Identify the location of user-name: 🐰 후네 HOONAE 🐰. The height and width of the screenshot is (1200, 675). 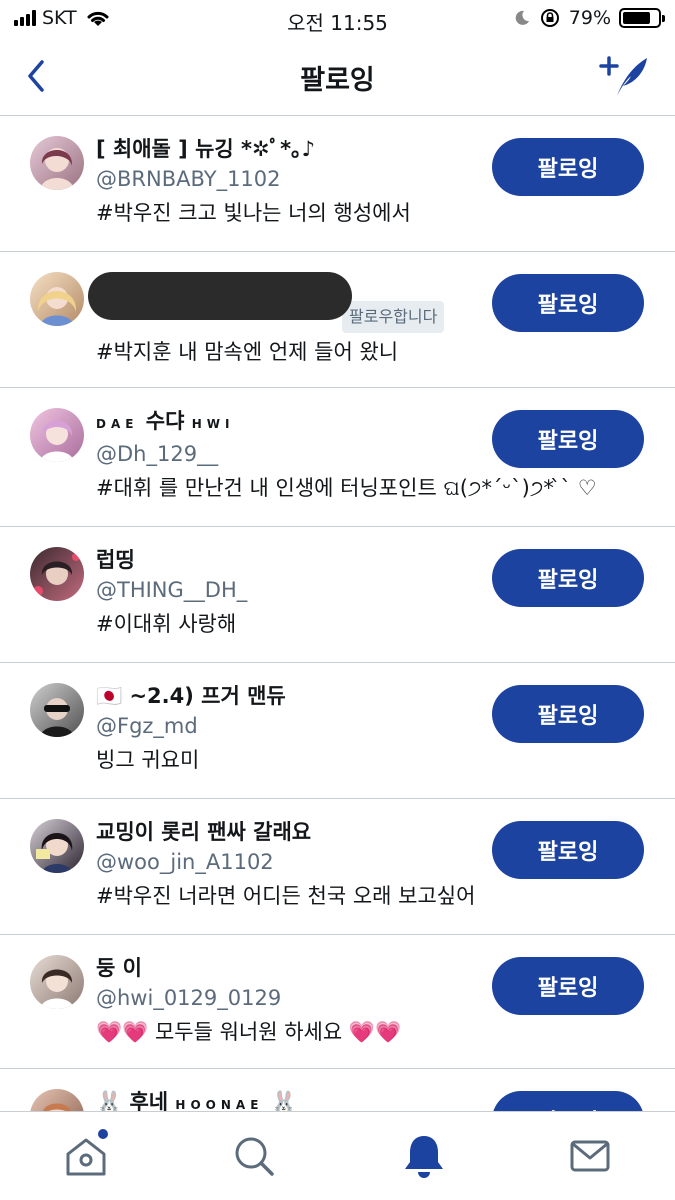
(290, 1099).